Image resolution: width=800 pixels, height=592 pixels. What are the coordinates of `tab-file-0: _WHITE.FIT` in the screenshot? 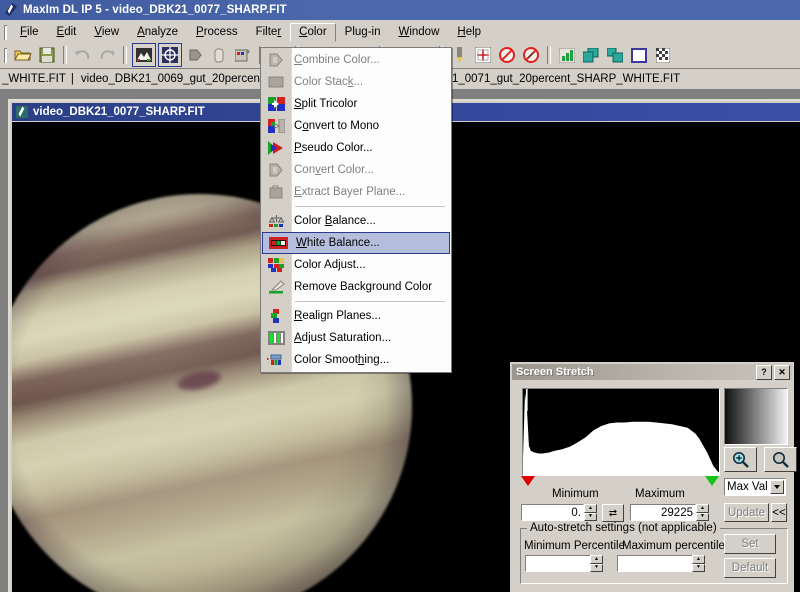 It's located at (33, 79).